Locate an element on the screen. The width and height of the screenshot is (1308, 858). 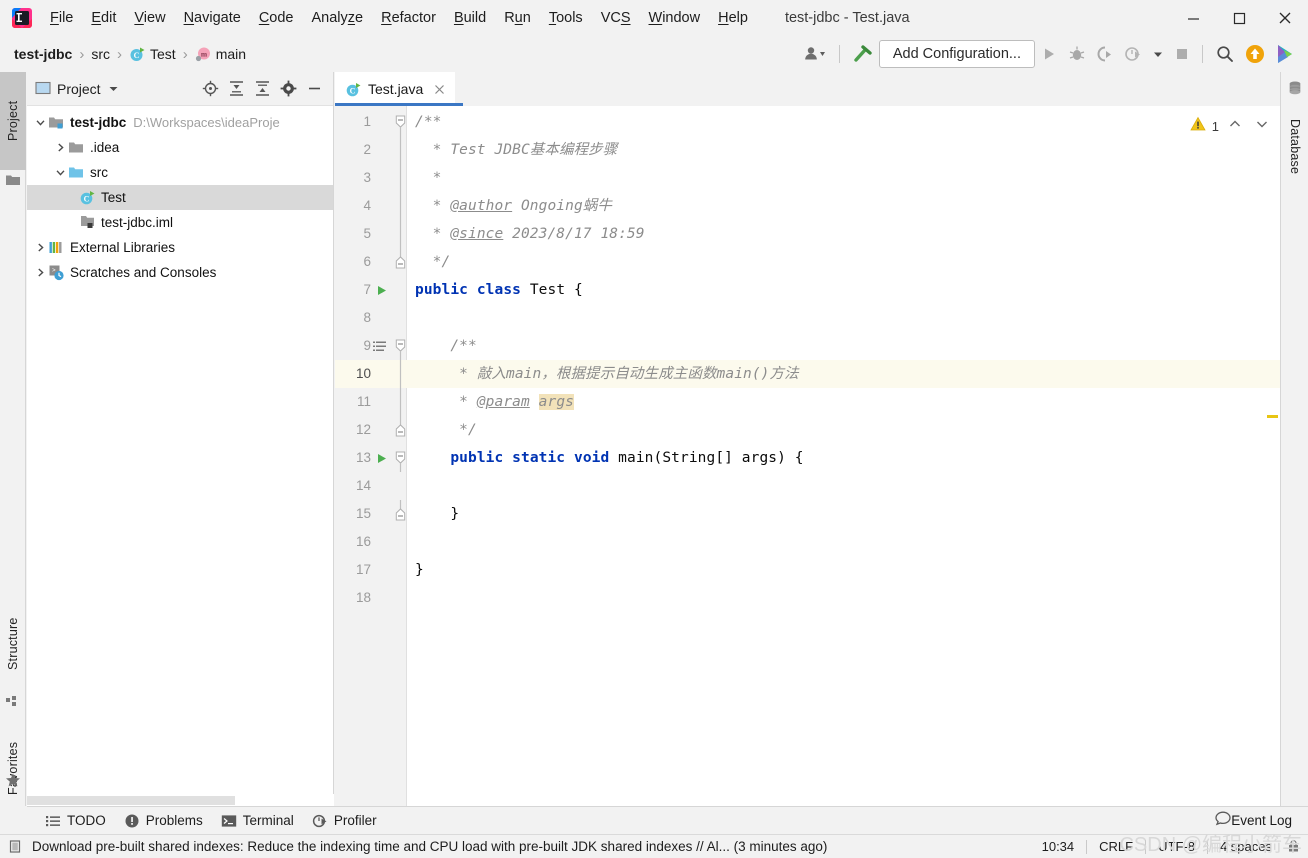
tree-node-test-class: C Test is located at coordinates (180, 197).